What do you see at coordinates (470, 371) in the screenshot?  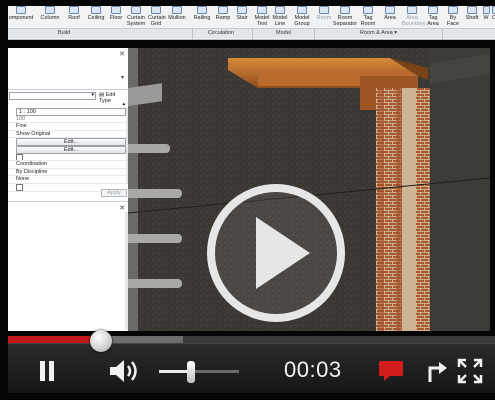 I see `fullscreen-icon` at bounding box center [470, 371].